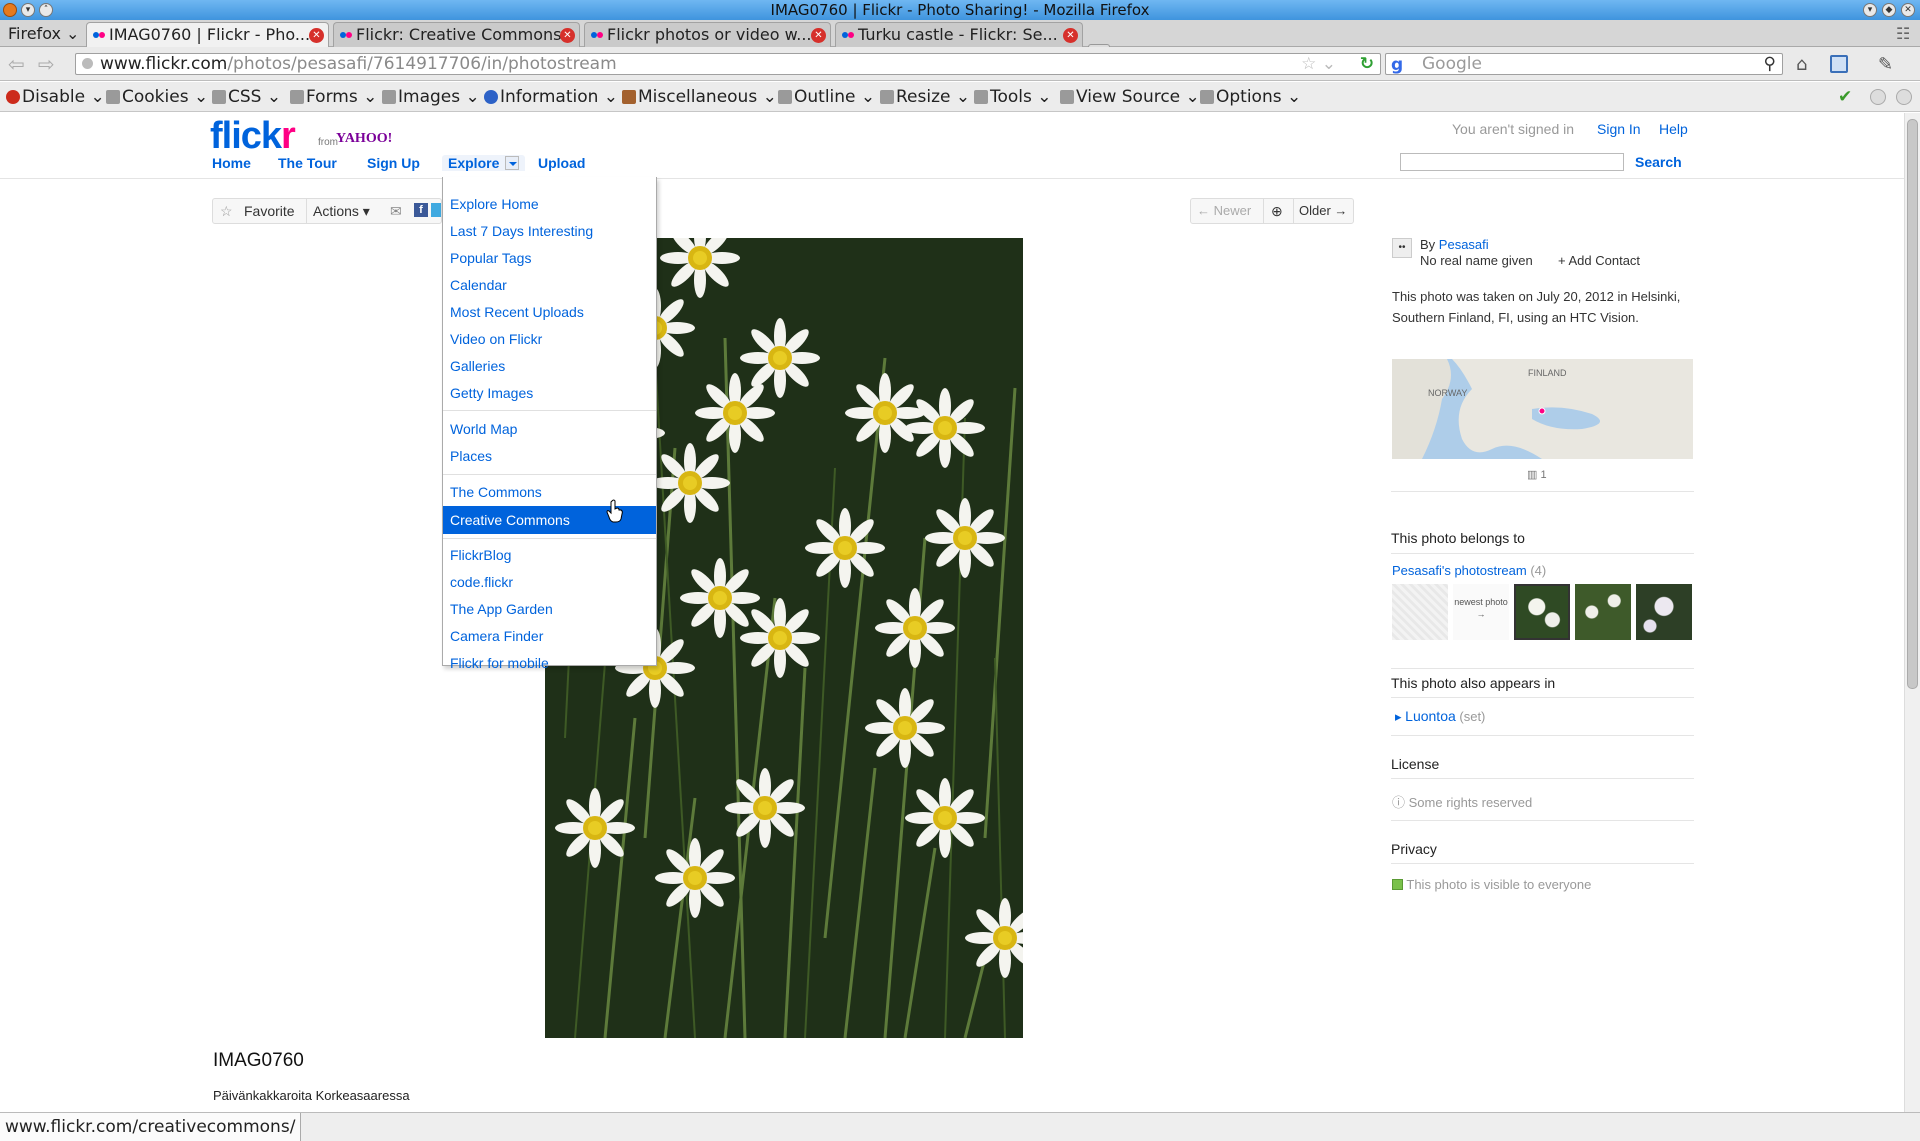  Describe the element at coordinates (551, 97) in the screenshot. I see `information-menu: Information ⌄` at that location.